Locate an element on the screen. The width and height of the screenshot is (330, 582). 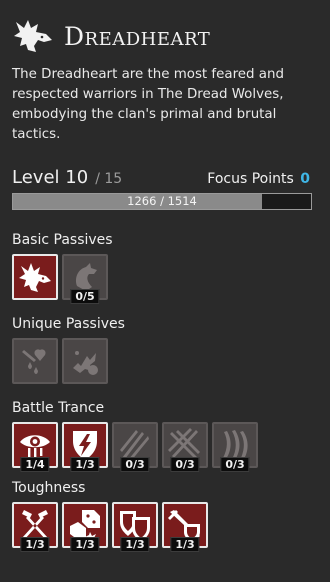
skill-rank-badge: 1/4 is located at coordinates (35, 464).